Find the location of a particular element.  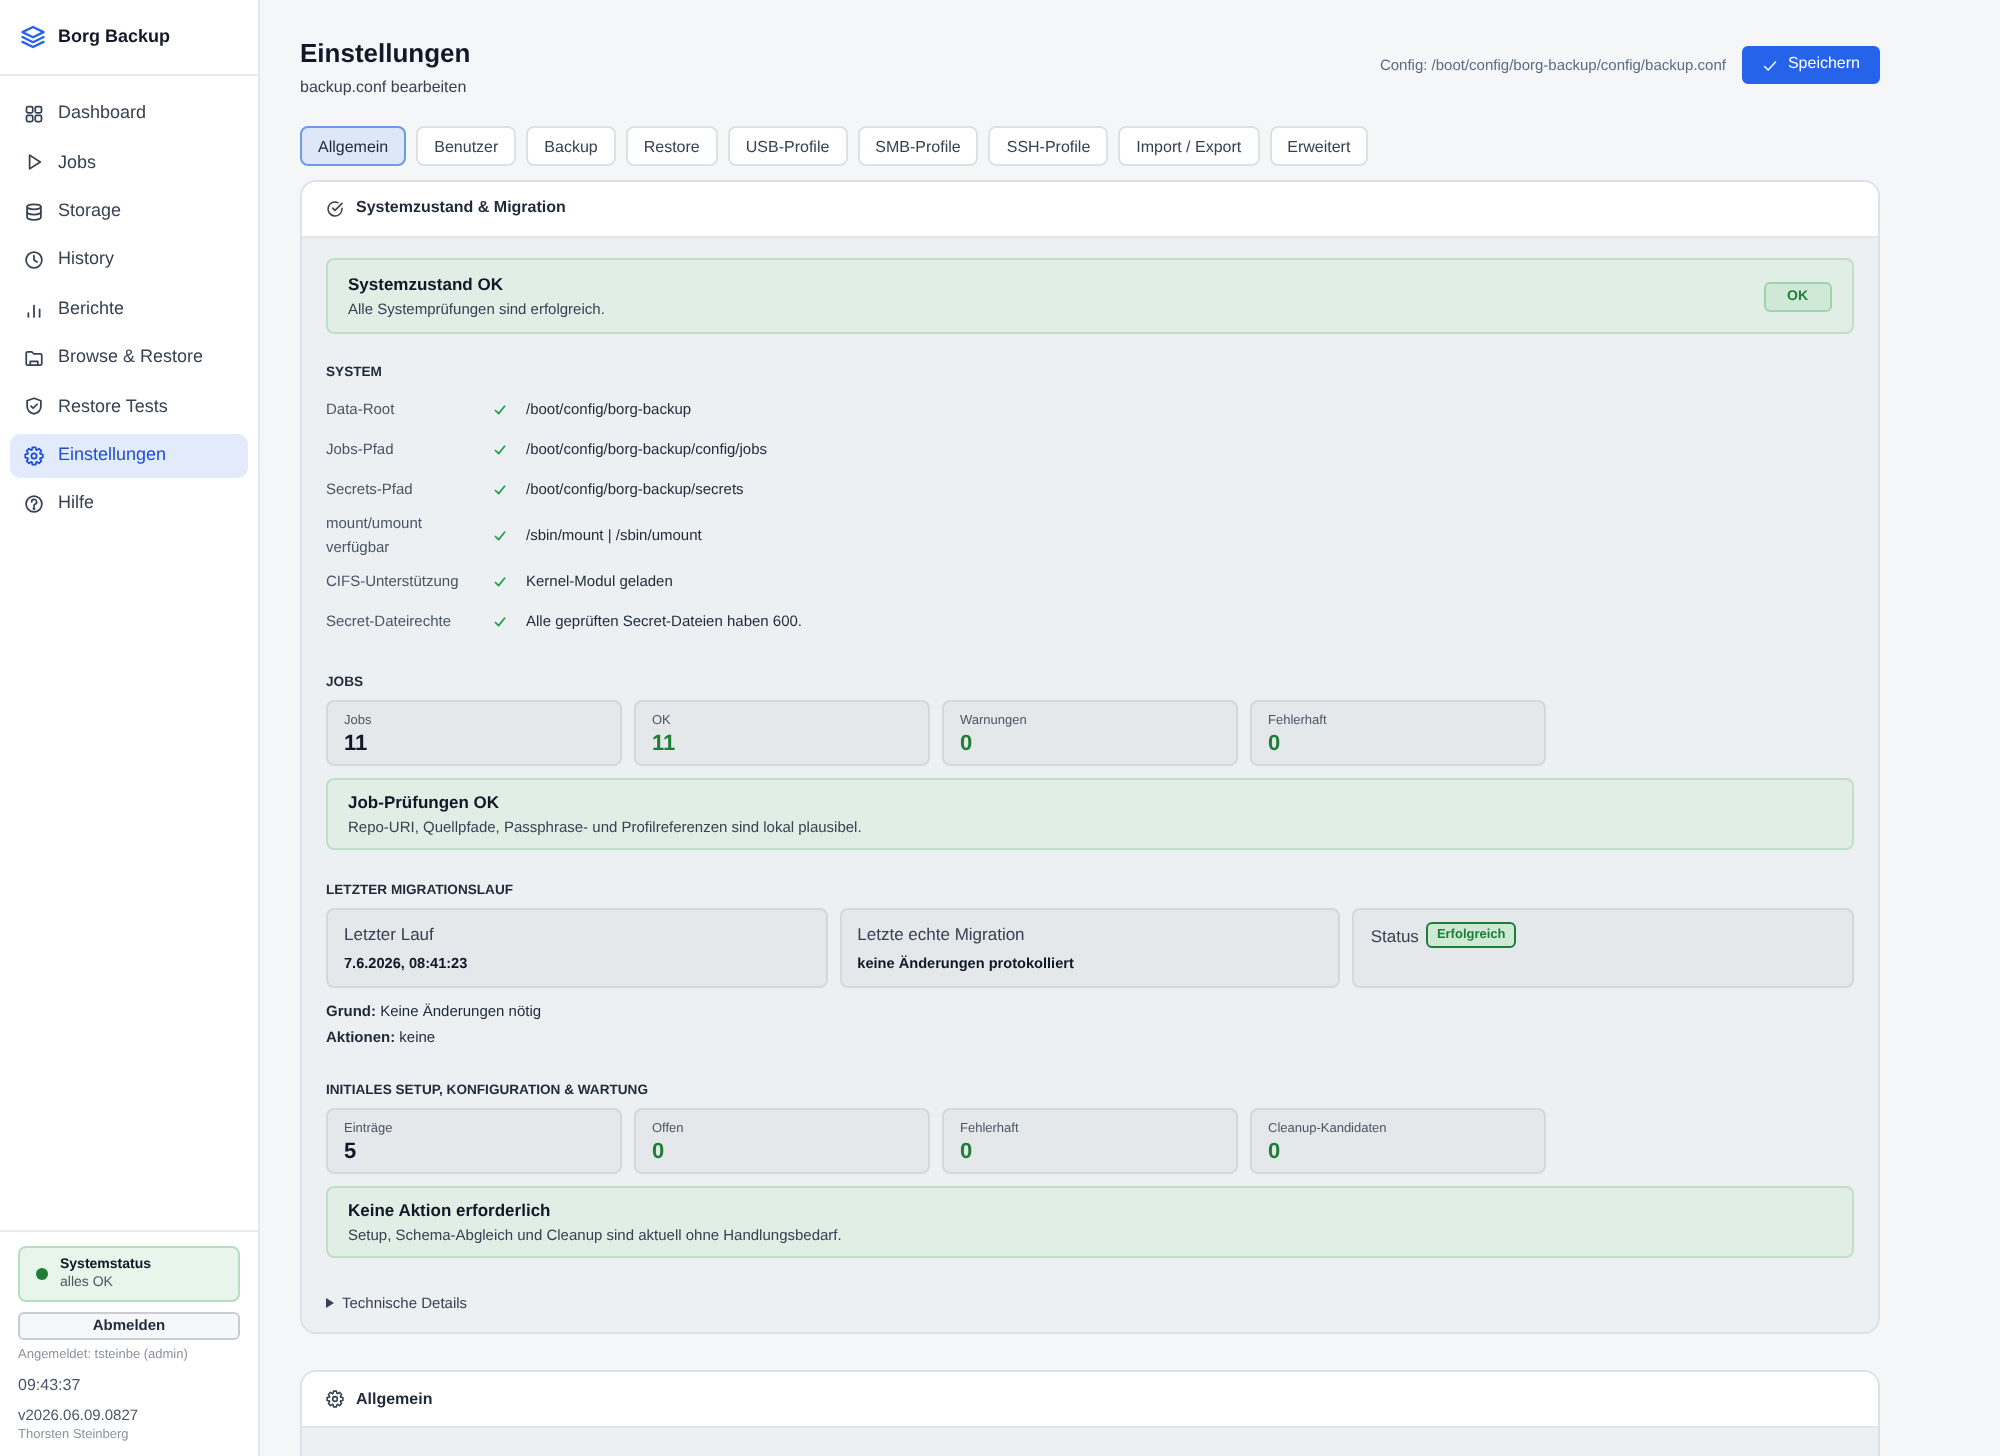

check-icon is located at coordinates (1769, 65).